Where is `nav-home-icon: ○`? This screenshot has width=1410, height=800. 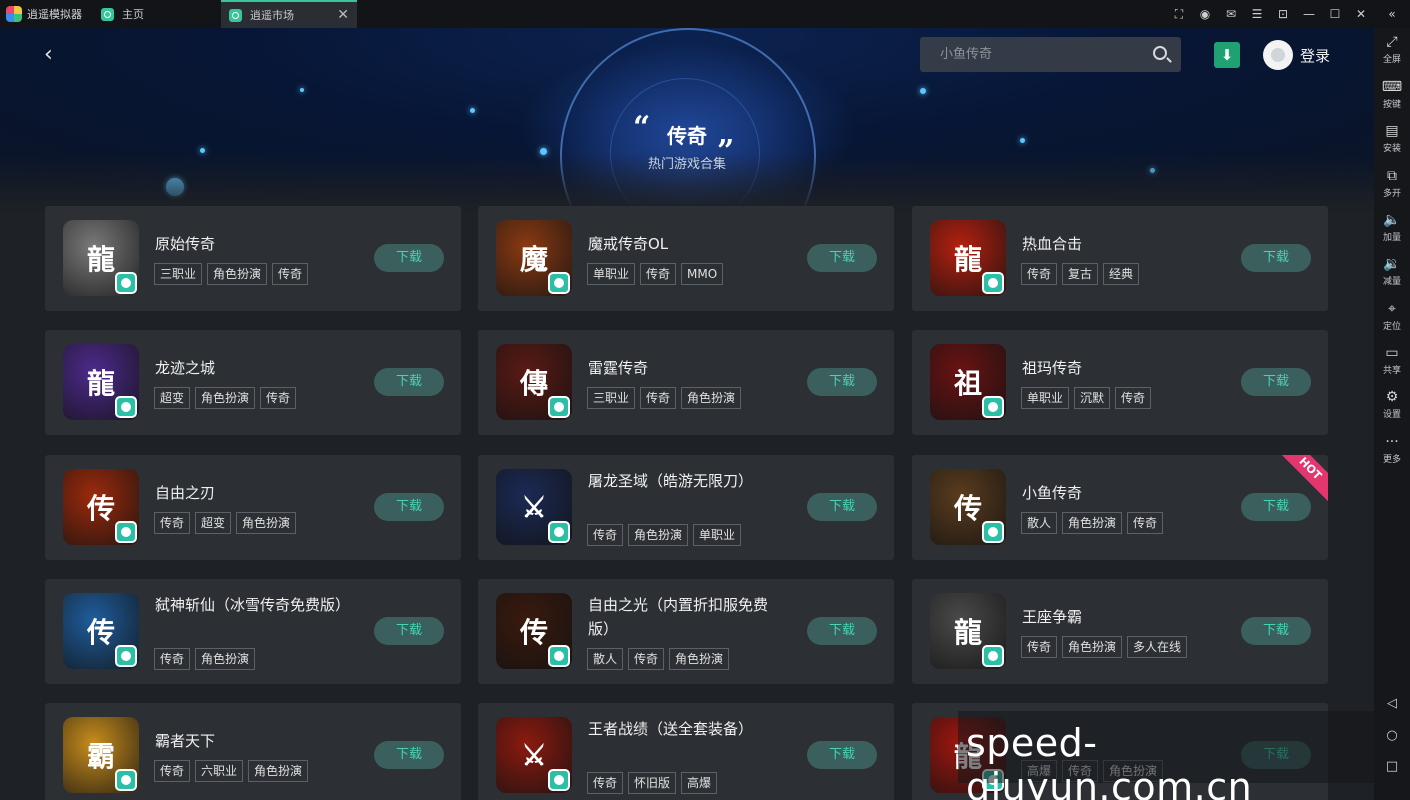
nav-home-icon: ○ is located at coordinates (1392, 735).